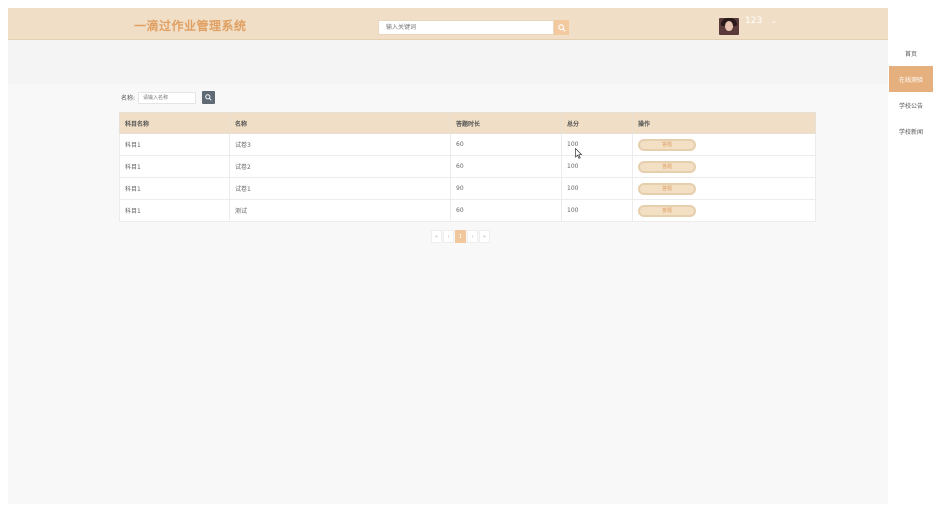  Describe the element at coordinates (340, 188) in the screenshot. I see `cell-name: 试卷1` at that location.